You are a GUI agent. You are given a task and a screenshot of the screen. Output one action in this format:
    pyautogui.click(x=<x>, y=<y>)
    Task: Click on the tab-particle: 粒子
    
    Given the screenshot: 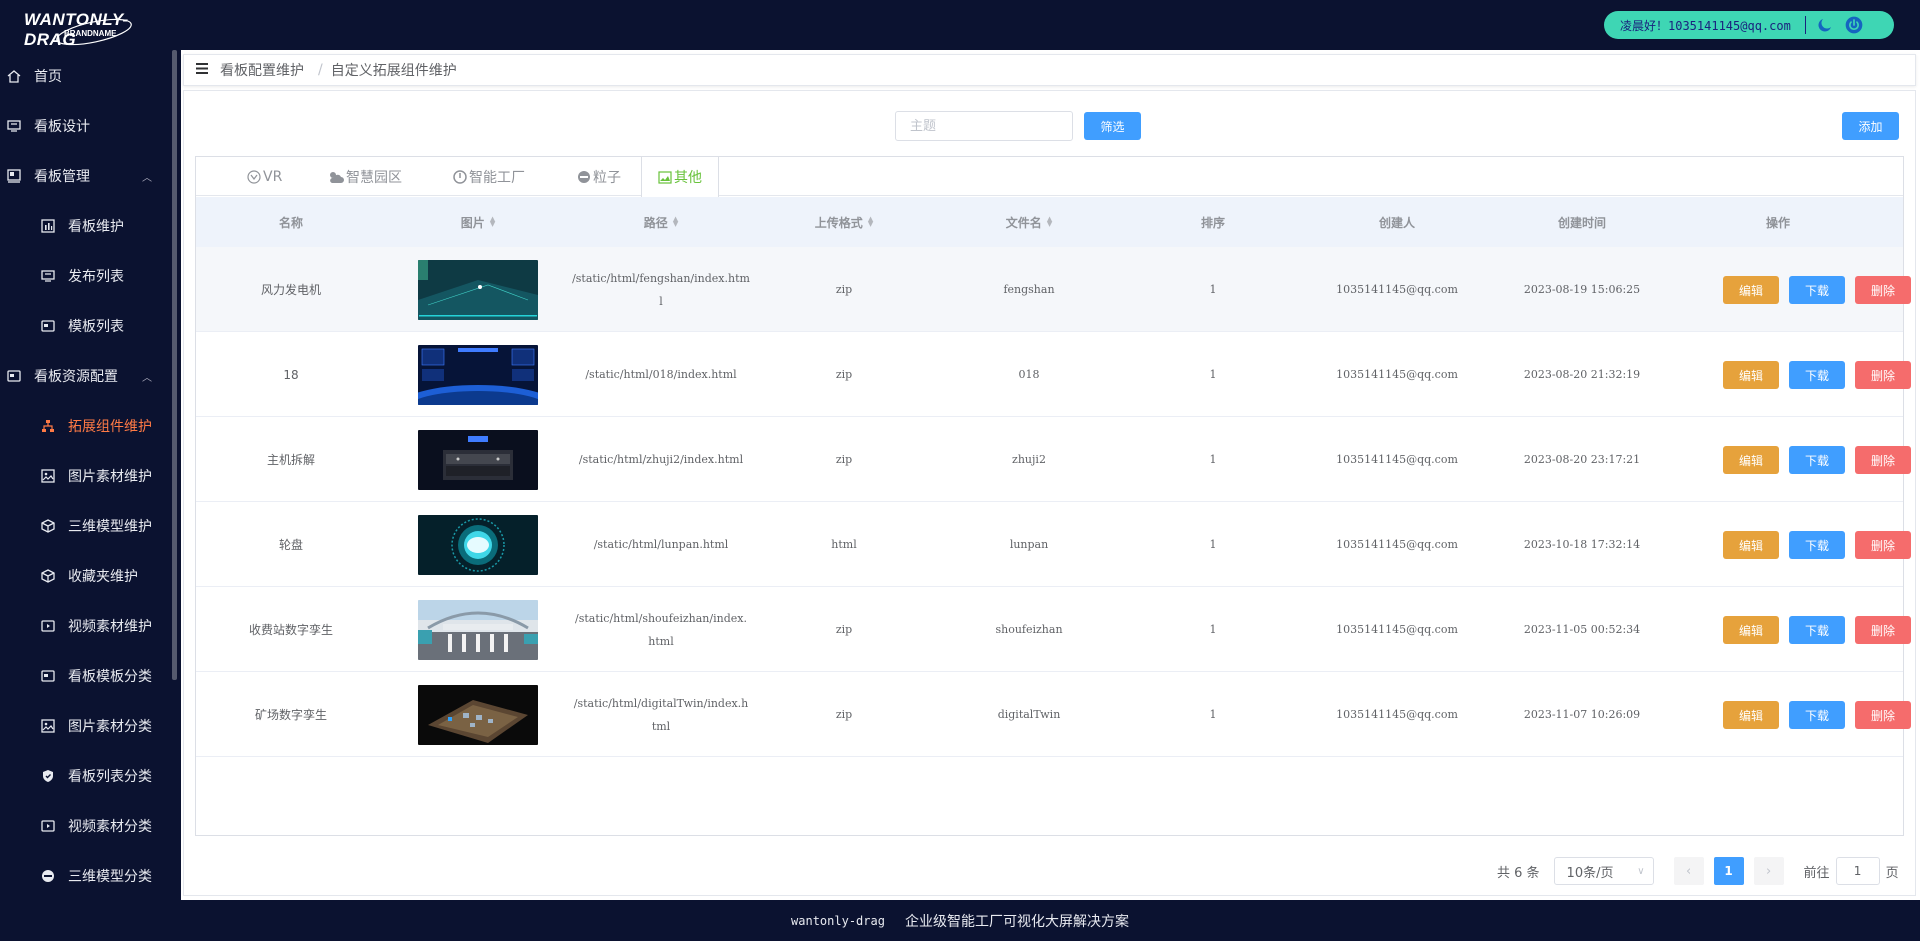 What is the action you would take?
    pyautogui.click(x=599, y=176)
    